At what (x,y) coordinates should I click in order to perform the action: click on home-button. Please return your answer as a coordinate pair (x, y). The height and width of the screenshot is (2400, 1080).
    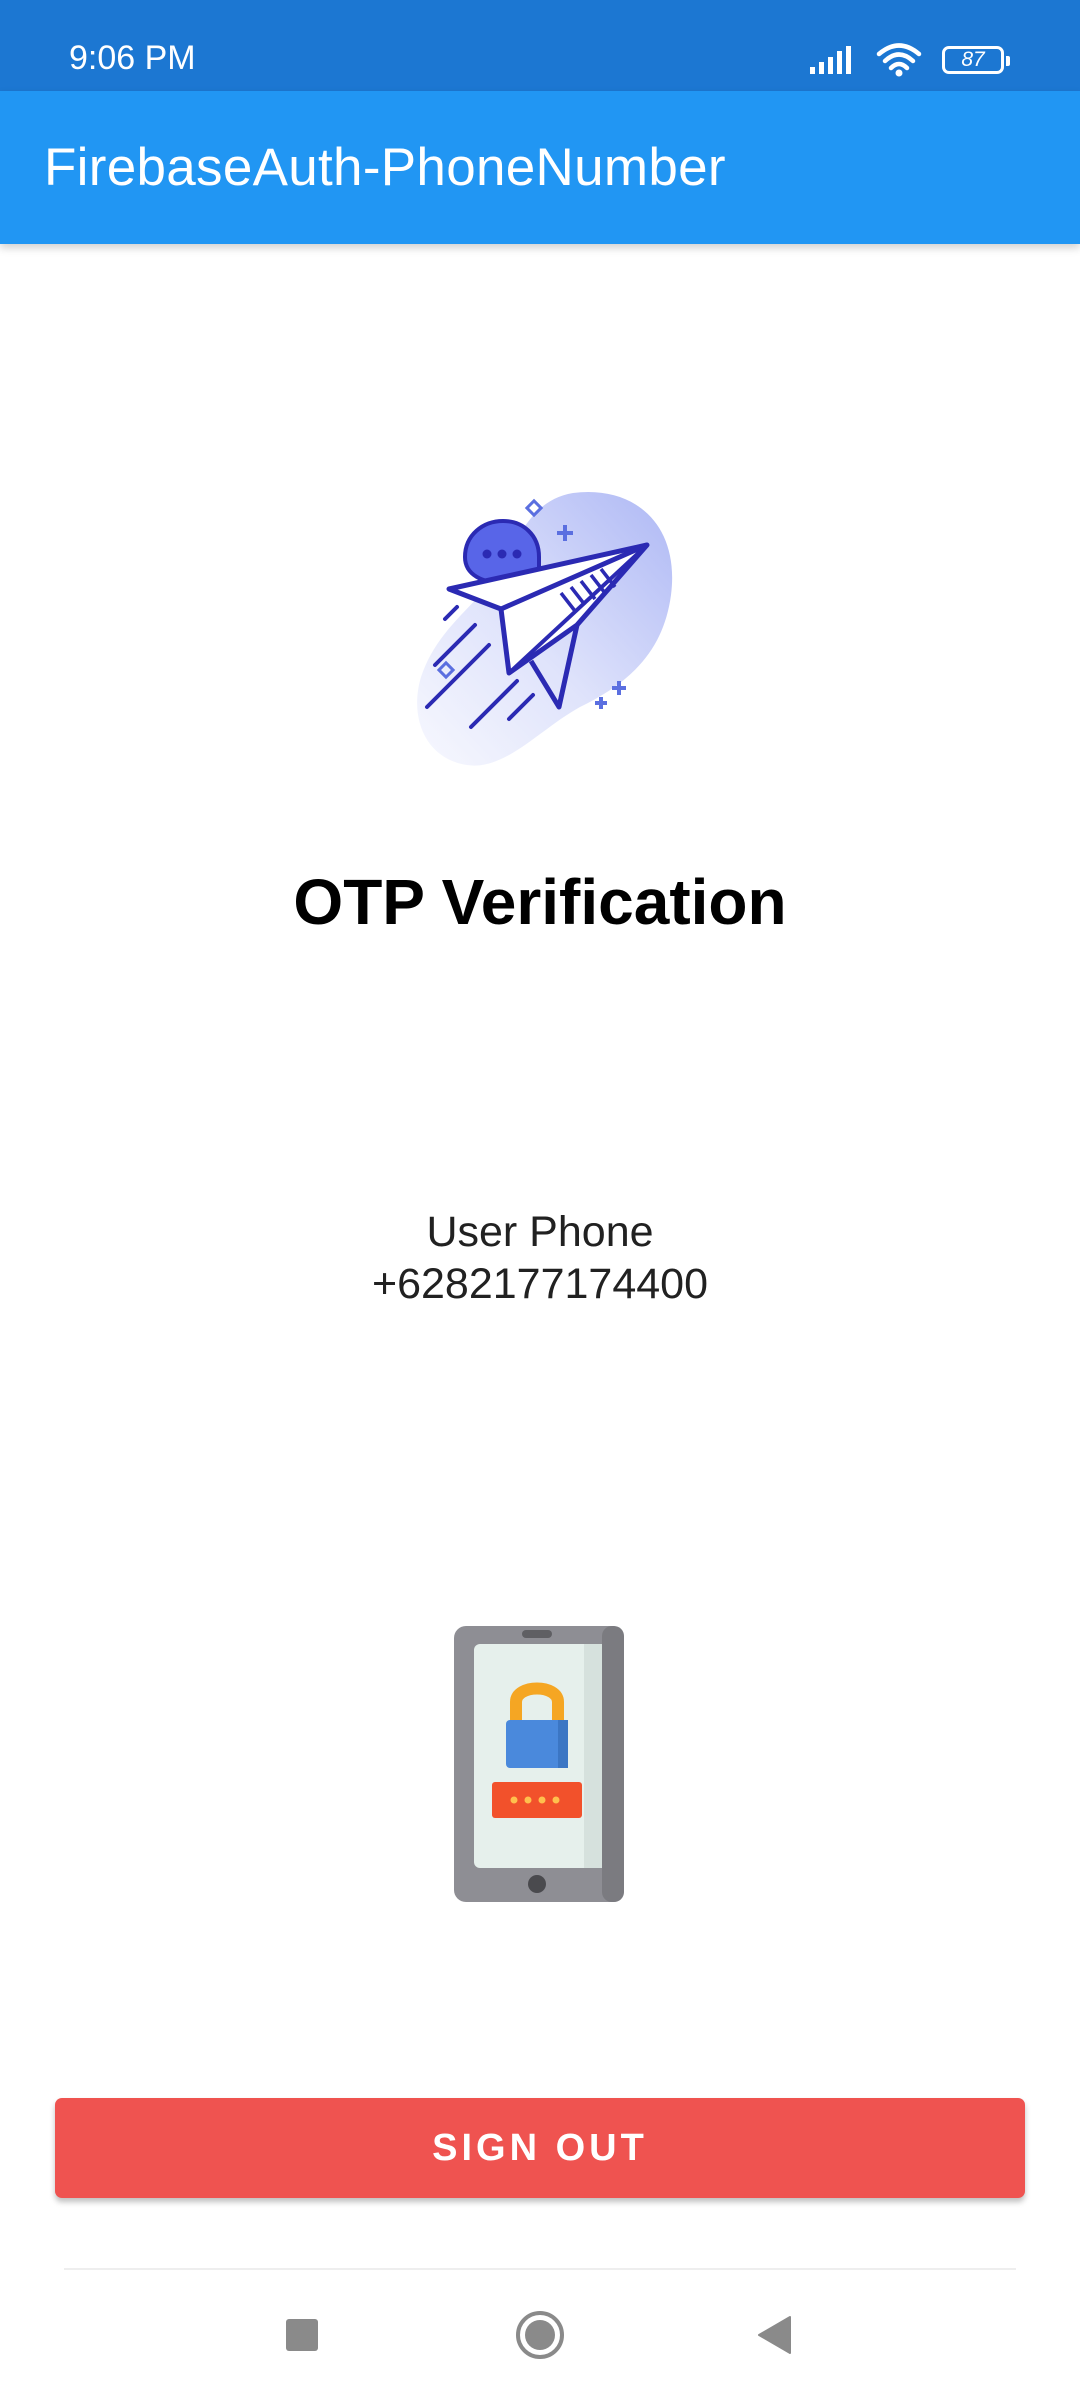
    Looking at the image, I should click on (540, 2335).